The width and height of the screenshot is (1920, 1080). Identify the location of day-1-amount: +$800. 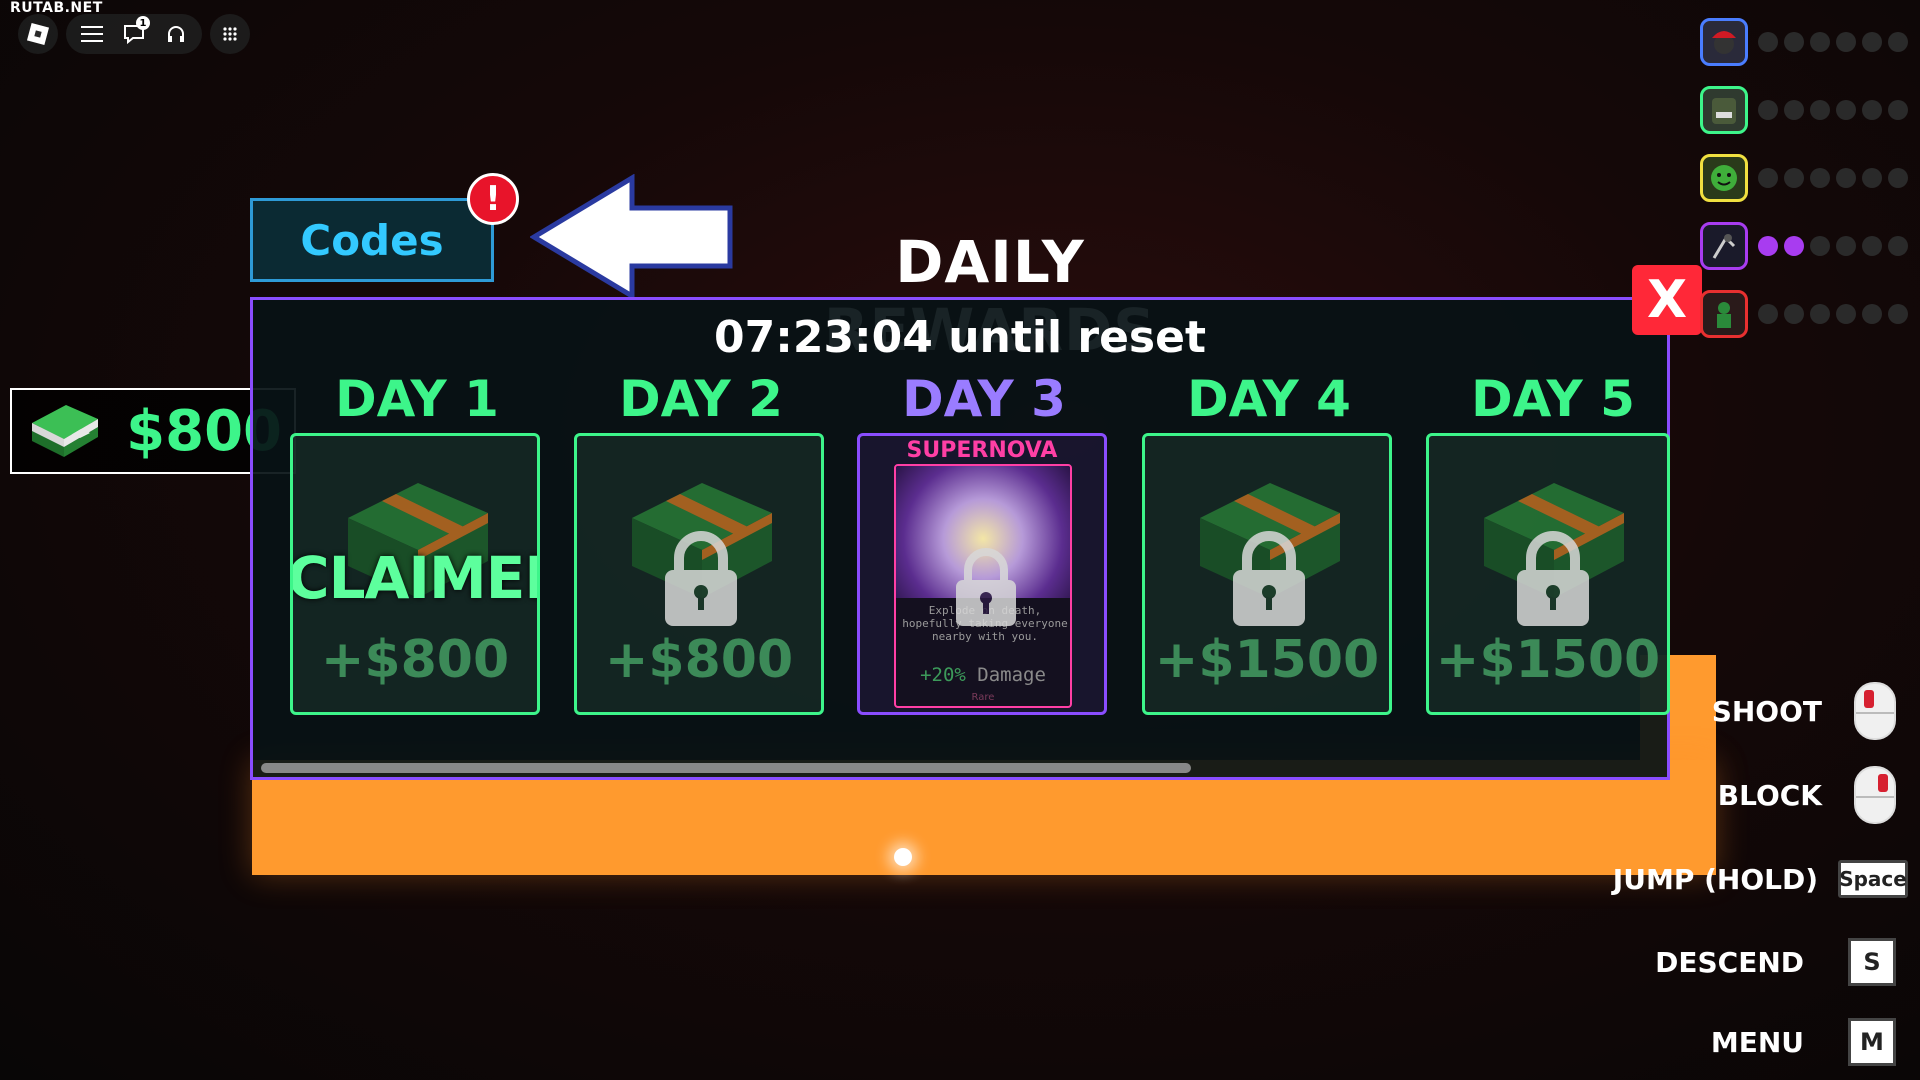
(415, 660).